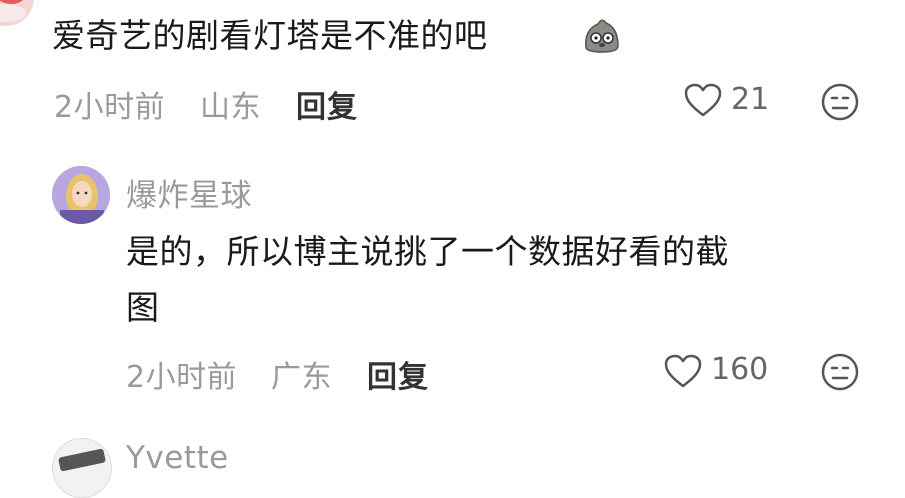 This screenshot has width=905, height=498. What do you see at coordinates (143, 307) in the screenshot?
I see `reply-text-line2: 图` at bounding box center [143, 307].